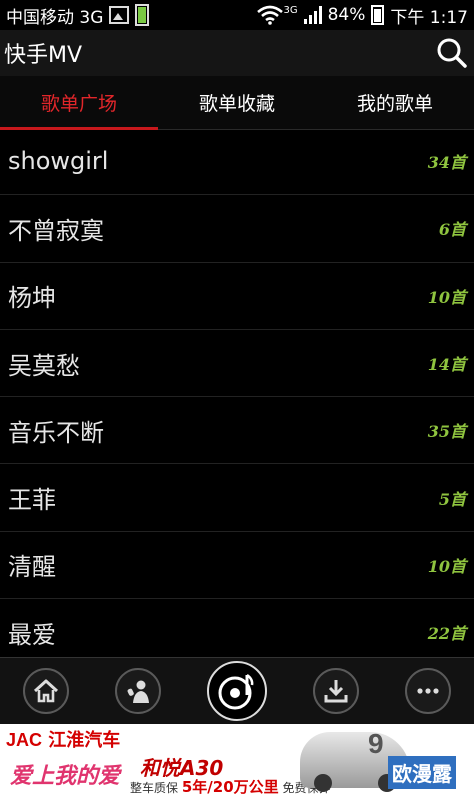  Describe the element at coordinates (32, 634) in the screenshot. I see `playlist-name: 最爱` at that location.